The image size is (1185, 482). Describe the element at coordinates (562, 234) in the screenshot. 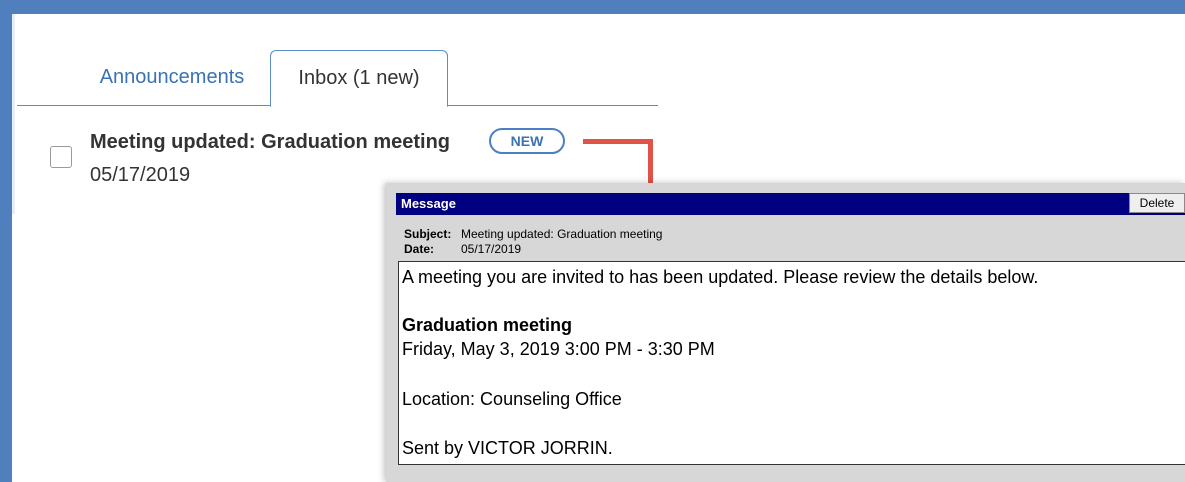

I see `subject-value: Meeting updated: Graduation meeting` at that location.